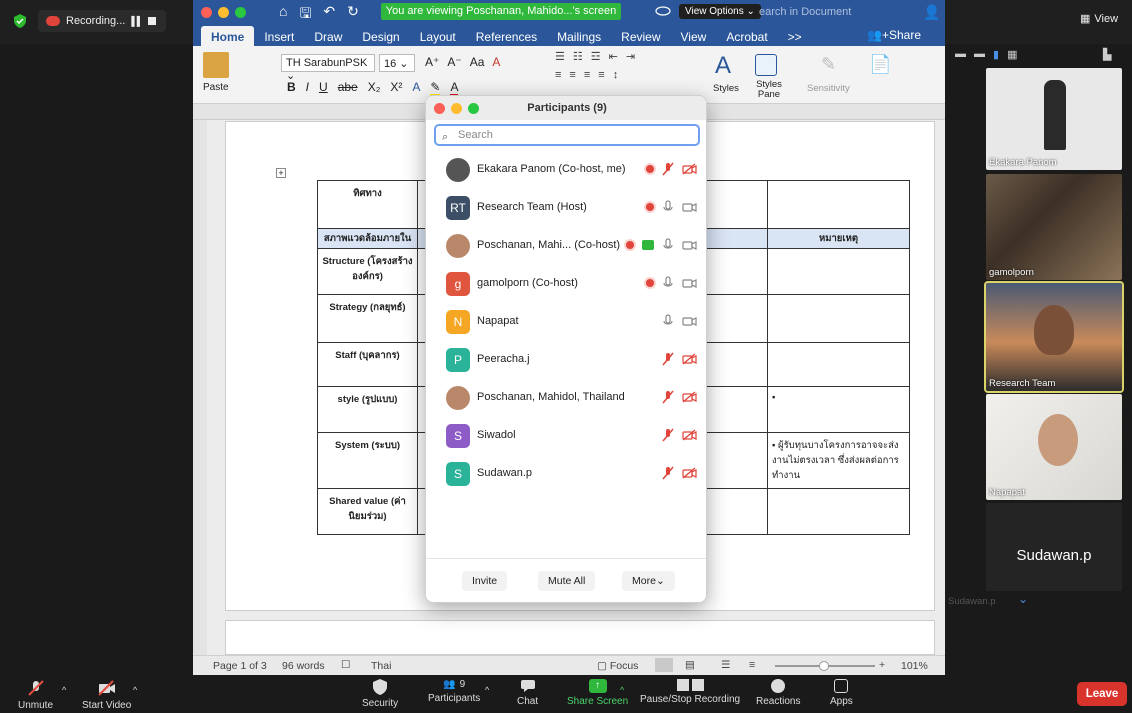 The height and width of the screenshot is (713, 1132). What do you see at coordinates (690, 665) in the screenshot?
I see `web-layout-icon: ▤` at bounding box center [690, 665].